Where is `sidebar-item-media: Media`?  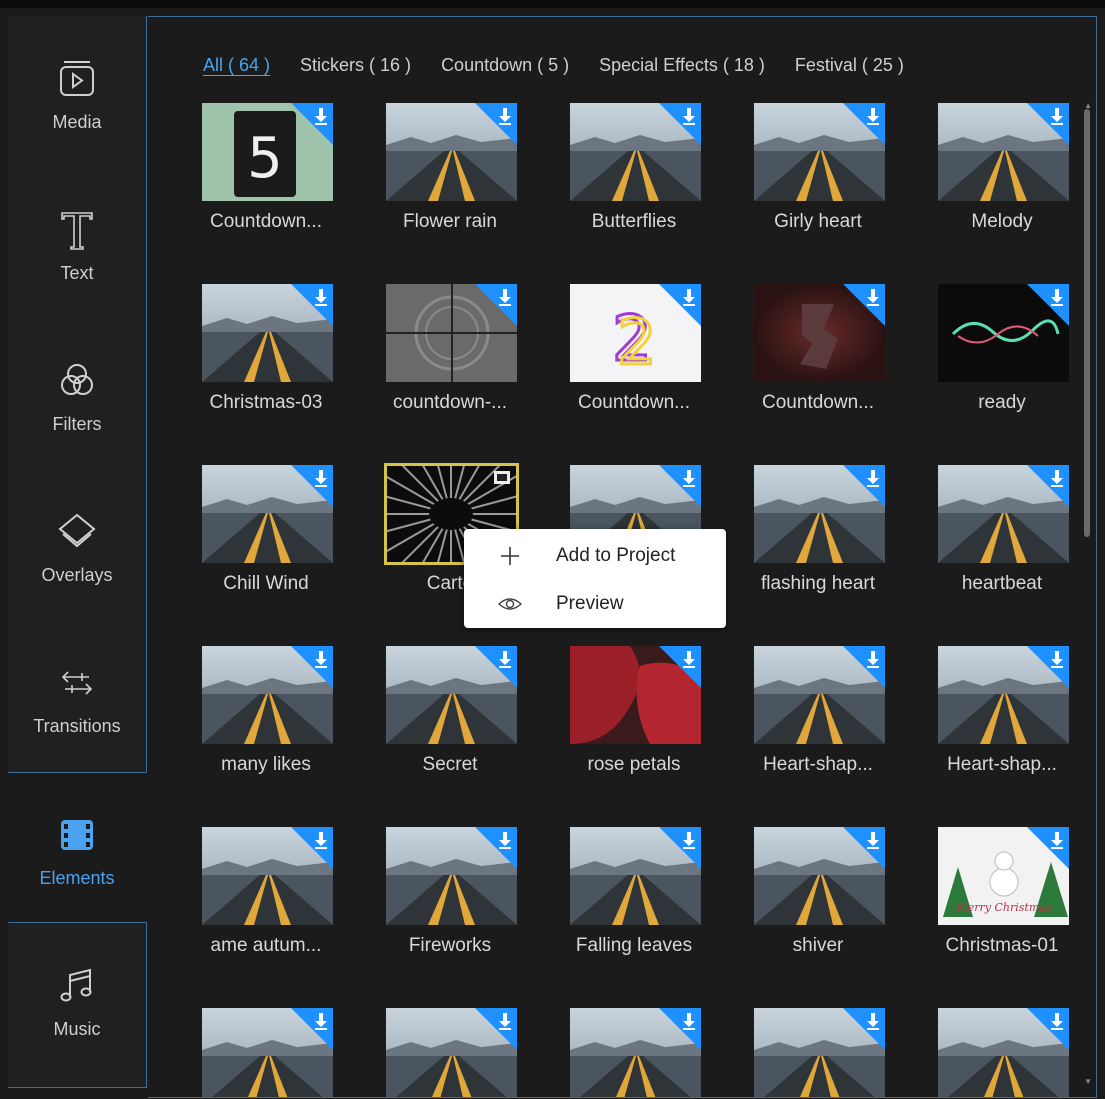 sidebar-item-media: Media is located at coordinates (77, 91).